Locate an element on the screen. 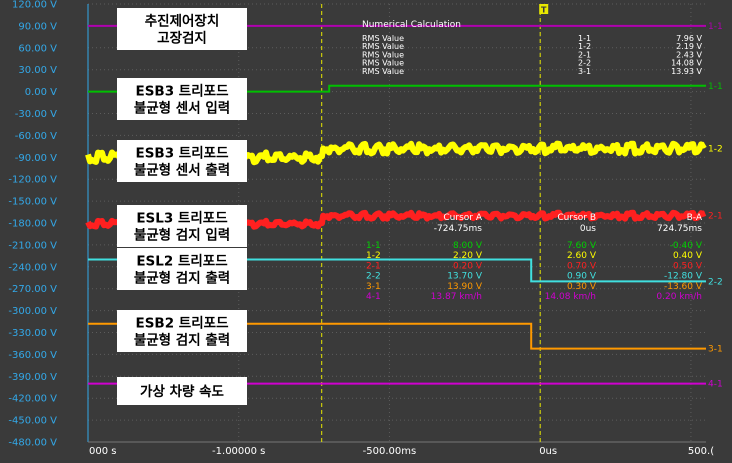 Image resolution: width=732 pixels, height=463 pixels. series-end-label: 2-1 is located at coordinates (715, 217).